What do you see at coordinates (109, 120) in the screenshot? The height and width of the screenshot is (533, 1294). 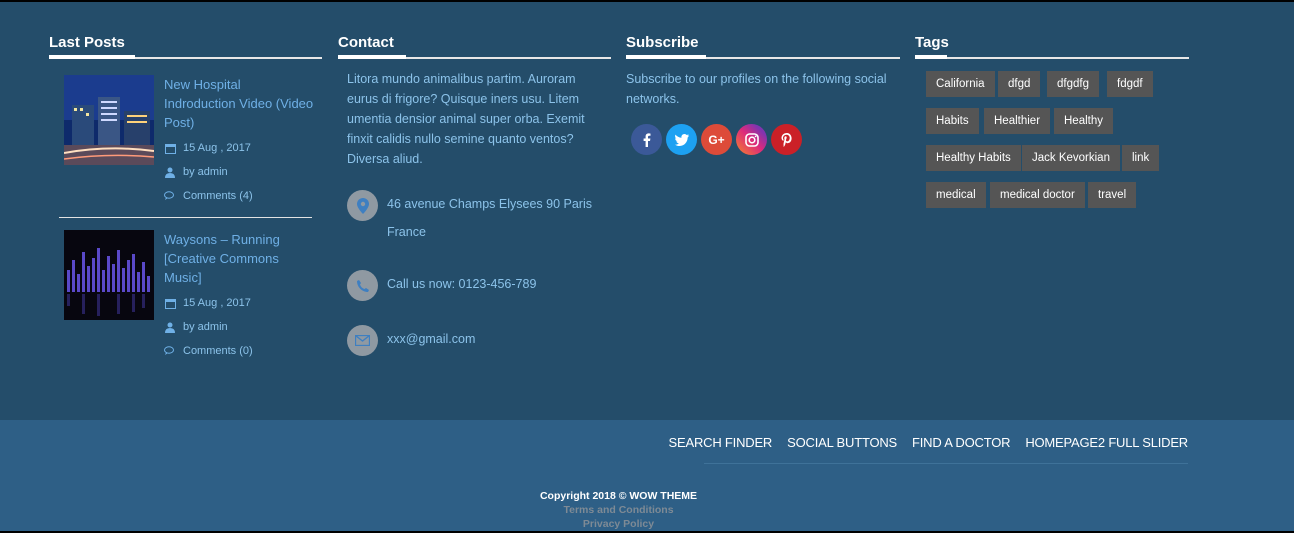 I see `post-thumbnail-hospital` at bounding box center [109, 120].